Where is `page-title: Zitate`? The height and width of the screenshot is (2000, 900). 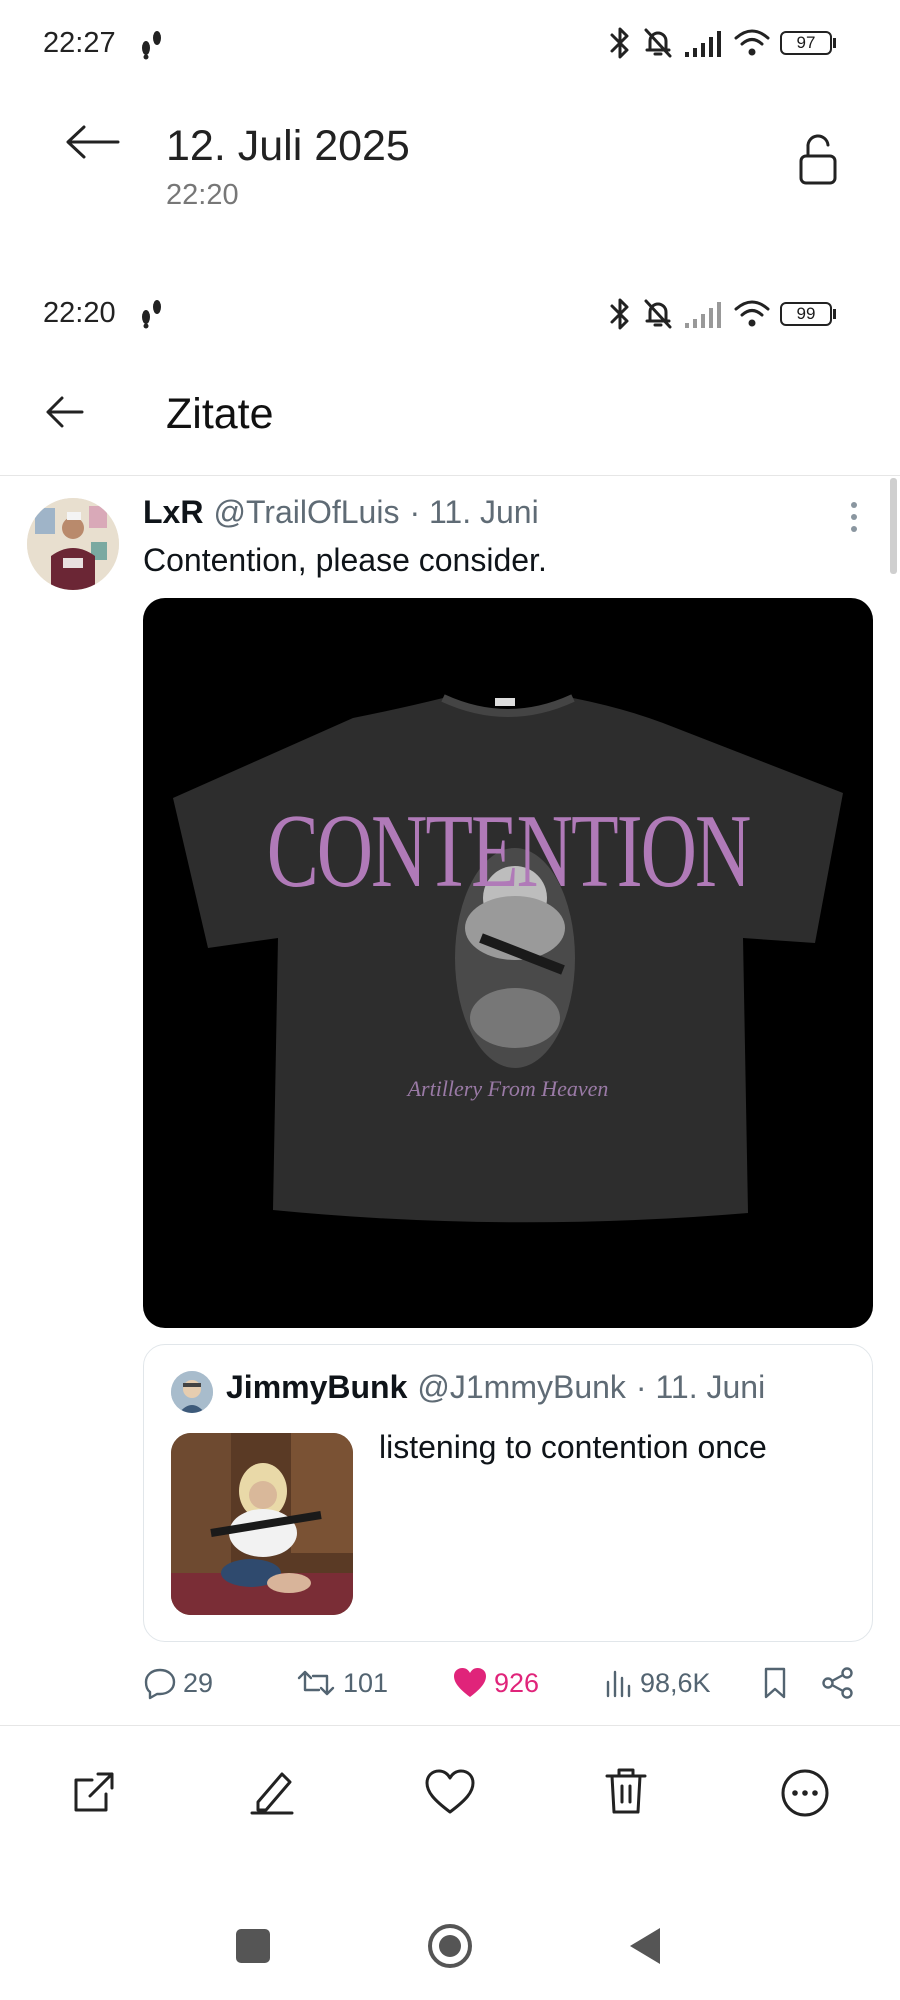 page-title: Zitate is located at coordinates (220, 414).